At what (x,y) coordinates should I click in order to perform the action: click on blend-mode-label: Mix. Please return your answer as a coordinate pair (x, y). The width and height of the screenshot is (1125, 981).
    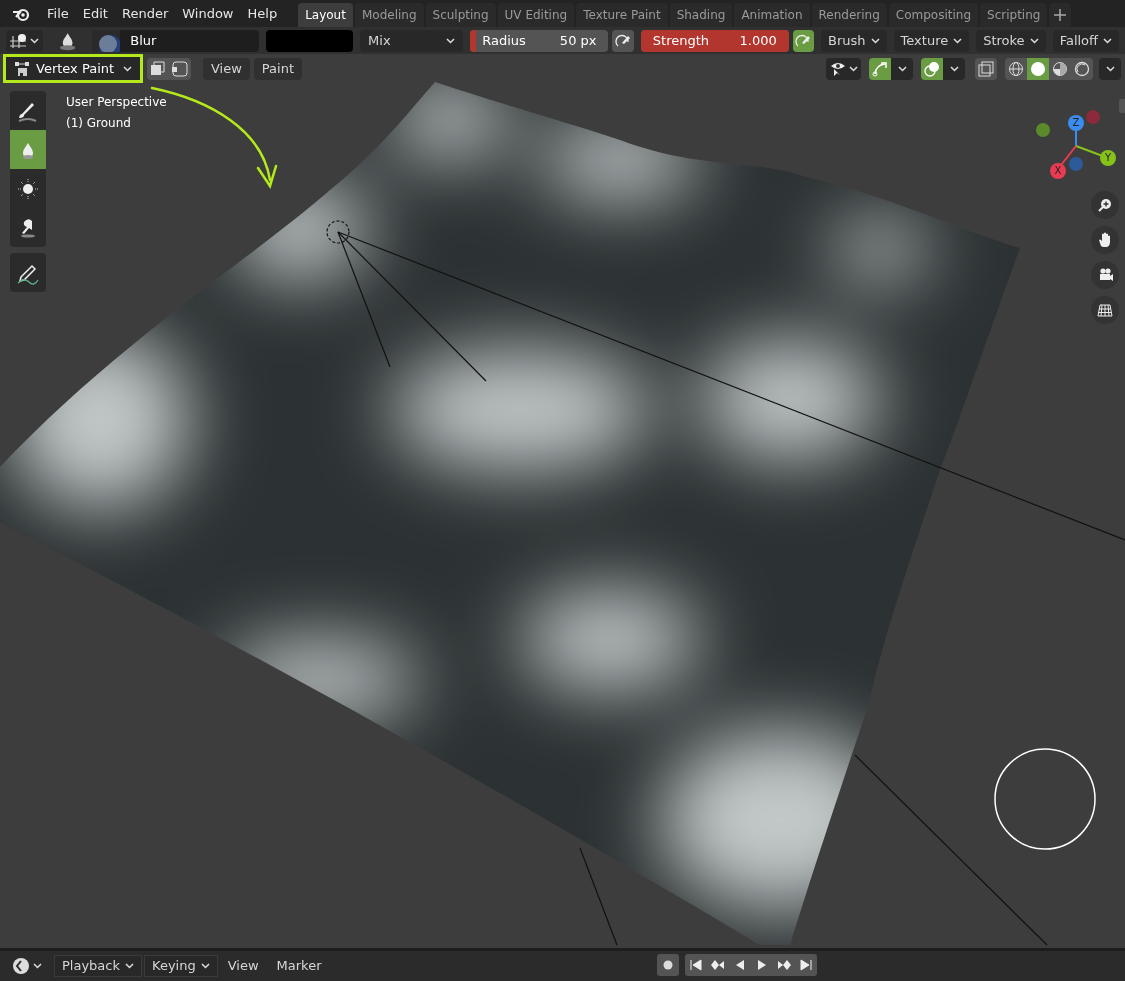
    Looking at the image, I should click on (379, 40).